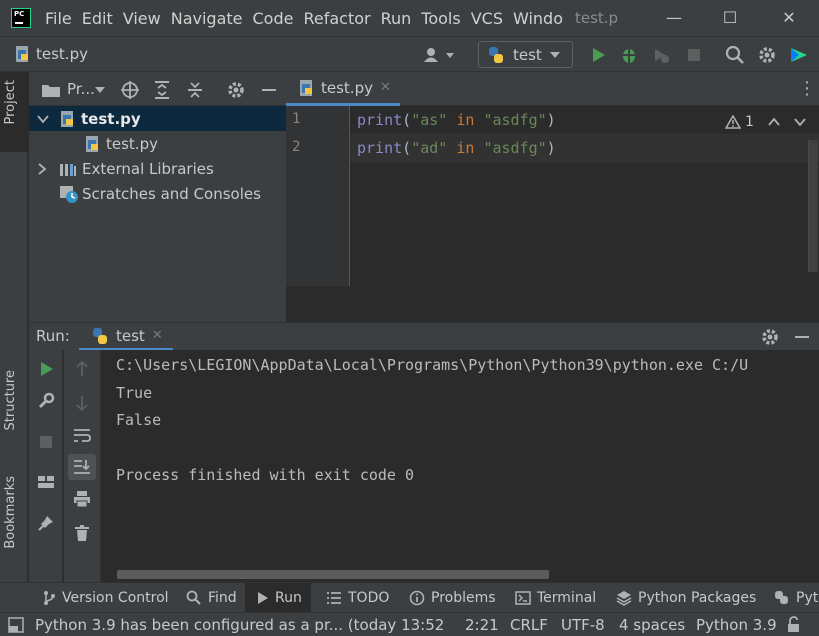 This screenshot has width=819, height=636. What do you see at coordinates (343, 89) in the screenshot?
I see `editor-tab-test-py: test.py ✕` at bounding box center [343, 89].